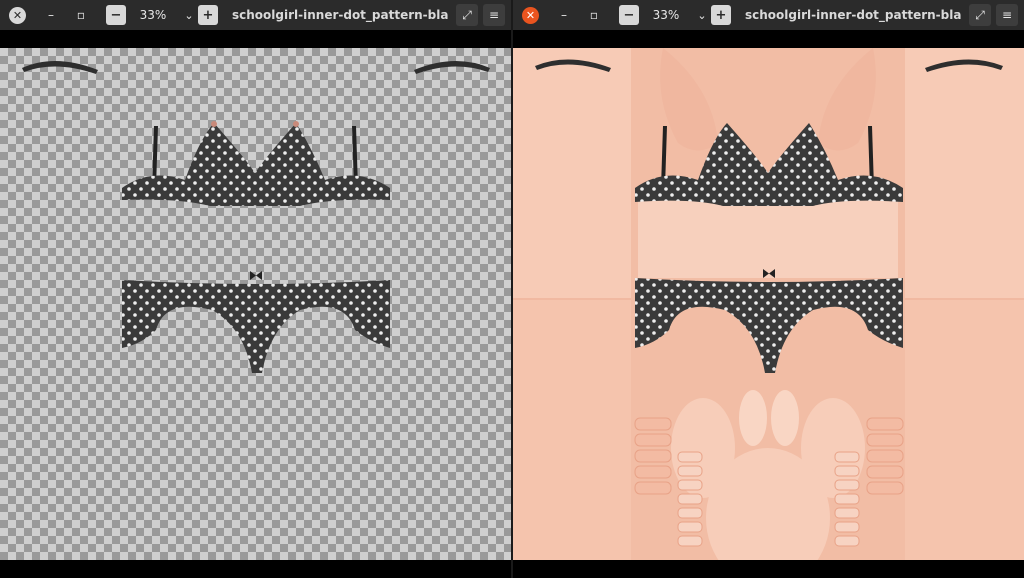 The height and width of the screenshot is (578, 1024). Describe the element at coordinates (768, 238) in the screenshot. I see `torso-piece` at that location.